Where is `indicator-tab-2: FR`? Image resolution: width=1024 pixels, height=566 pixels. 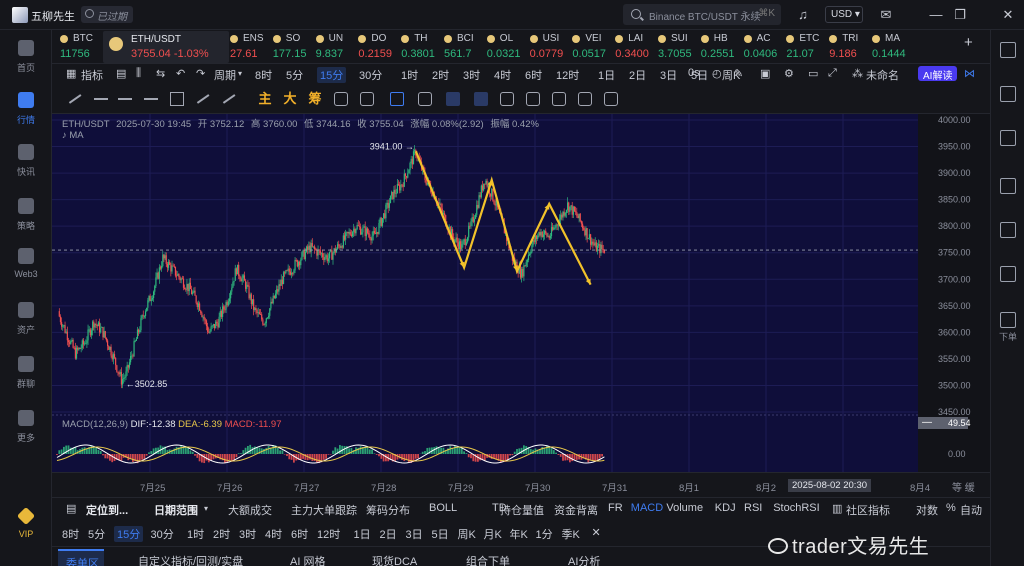 indicator-tab-2: FR is located at coordinates (615, 508).